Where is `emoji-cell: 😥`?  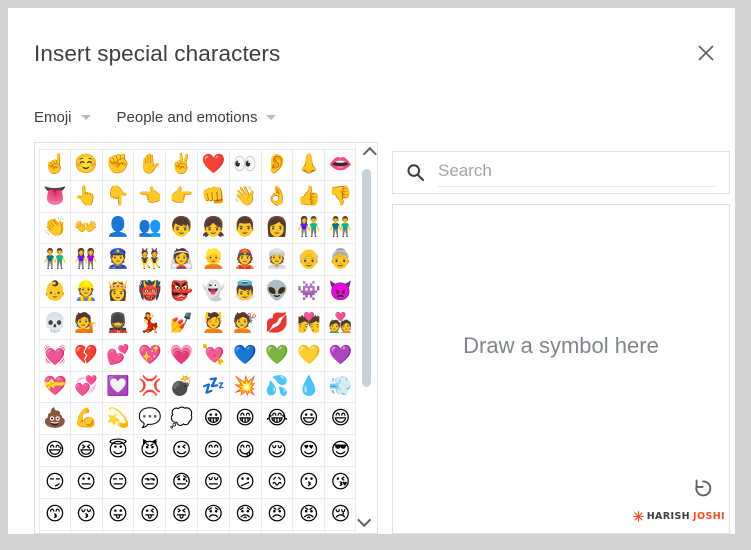 emoji-cell: 😥 is located at coordinates (119, 531).